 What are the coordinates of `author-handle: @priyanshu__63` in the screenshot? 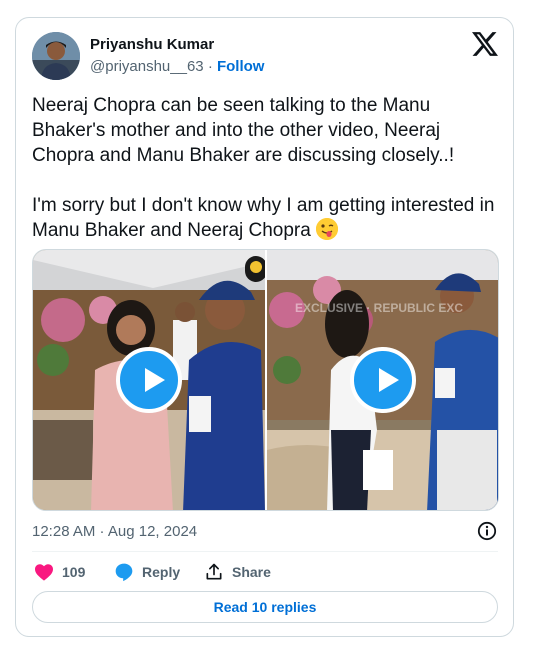 It's located at (147, 66).